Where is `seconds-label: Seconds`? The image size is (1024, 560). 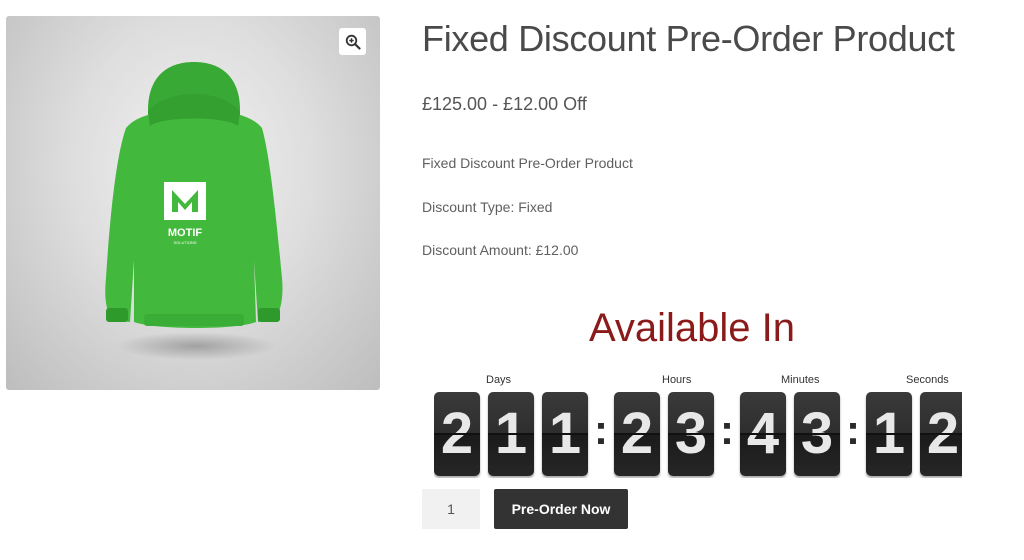
seconds-label: Seconds is located at coordinates (927, 380).